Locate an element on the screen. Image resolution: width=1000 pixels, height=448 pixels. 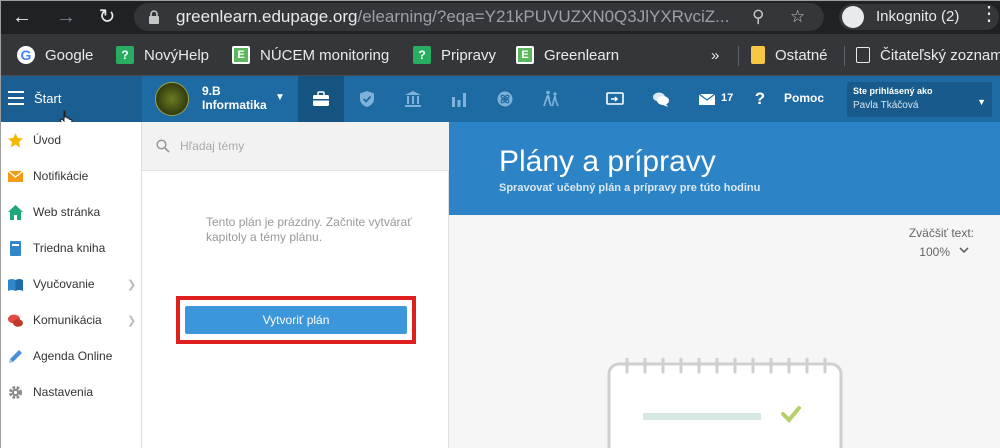
reload-icon: ↻ is located at coordinates (107, 17).